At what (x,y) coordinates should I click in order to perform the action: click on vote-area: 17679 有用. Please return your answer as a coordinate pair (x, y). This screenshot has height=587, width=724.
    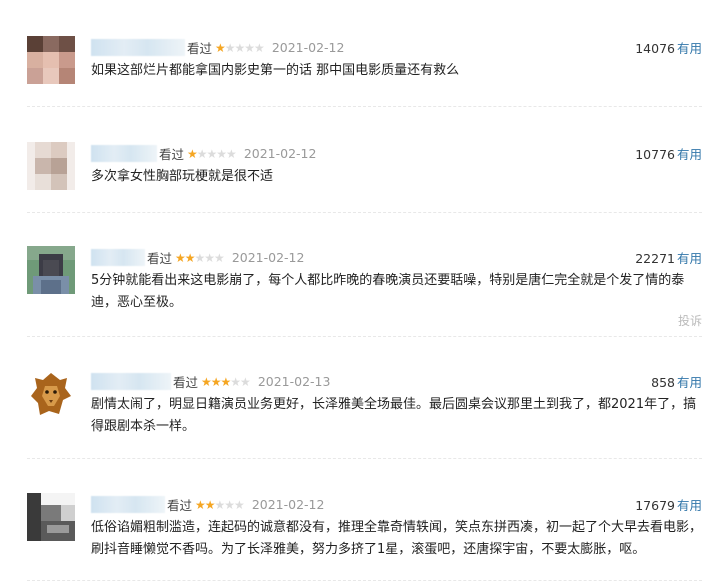
    Looking at the image, I should click on (668, 504).